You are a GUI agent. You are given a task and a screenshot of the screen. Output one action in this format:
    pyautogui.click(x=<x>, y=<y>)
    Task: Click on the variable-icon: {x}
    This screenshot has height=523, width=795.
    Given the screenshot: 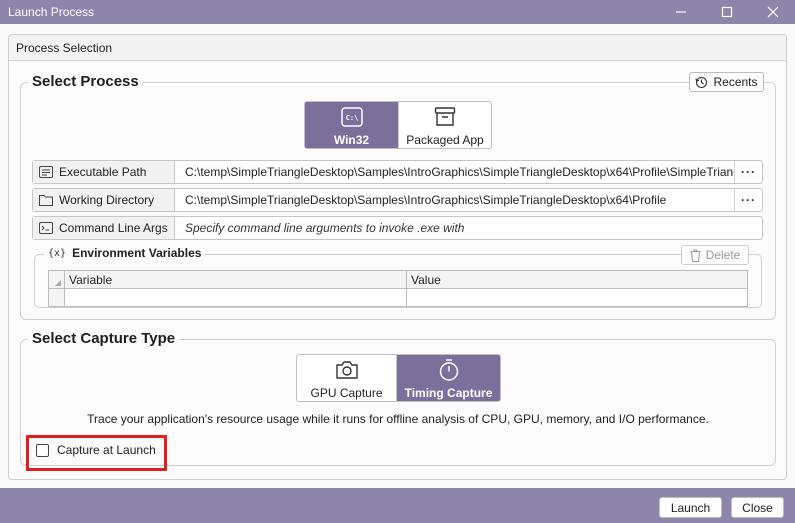 What is the action you would take?
    pyautogui.click(x=57, y=253)
    